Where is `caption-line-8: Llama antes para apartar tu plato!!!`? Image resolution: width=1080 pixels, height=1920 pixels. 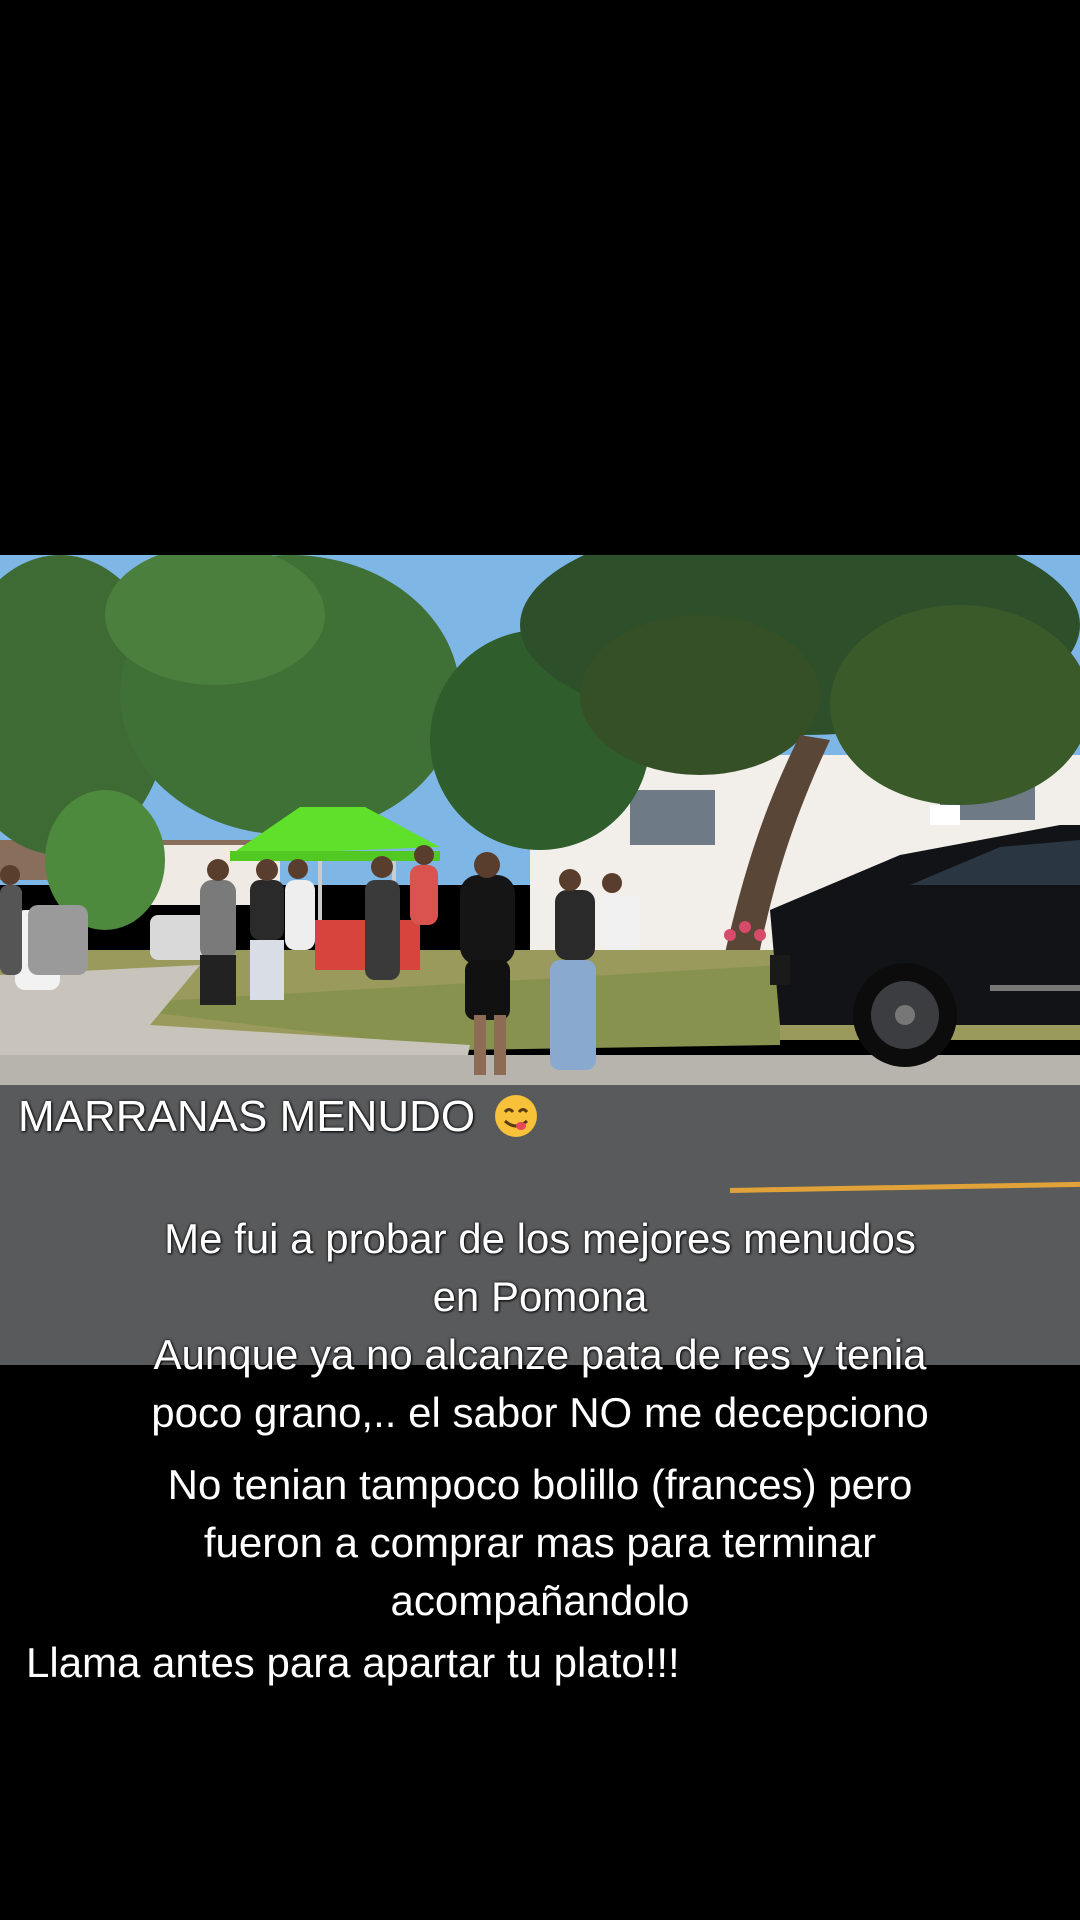 caption-line-8: Llama antes para apartar tu plato!!! is located at coordinates (353, 1662).